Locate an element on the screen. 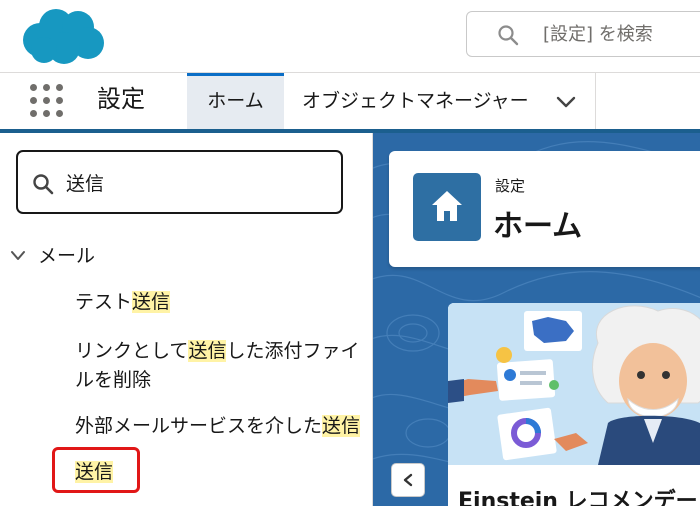 The height and width of the screenshot is (506, 700). page-header: 設定 ホーム is located at coordinates (544, 209).